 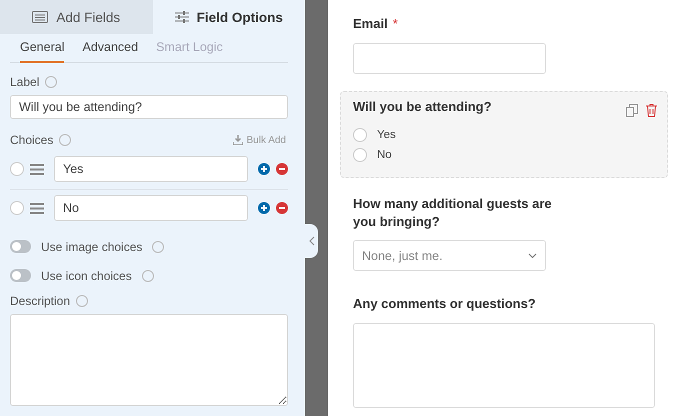 I want to click on form-field: Will you be attending? Yes No, so click(x=504, y=134).